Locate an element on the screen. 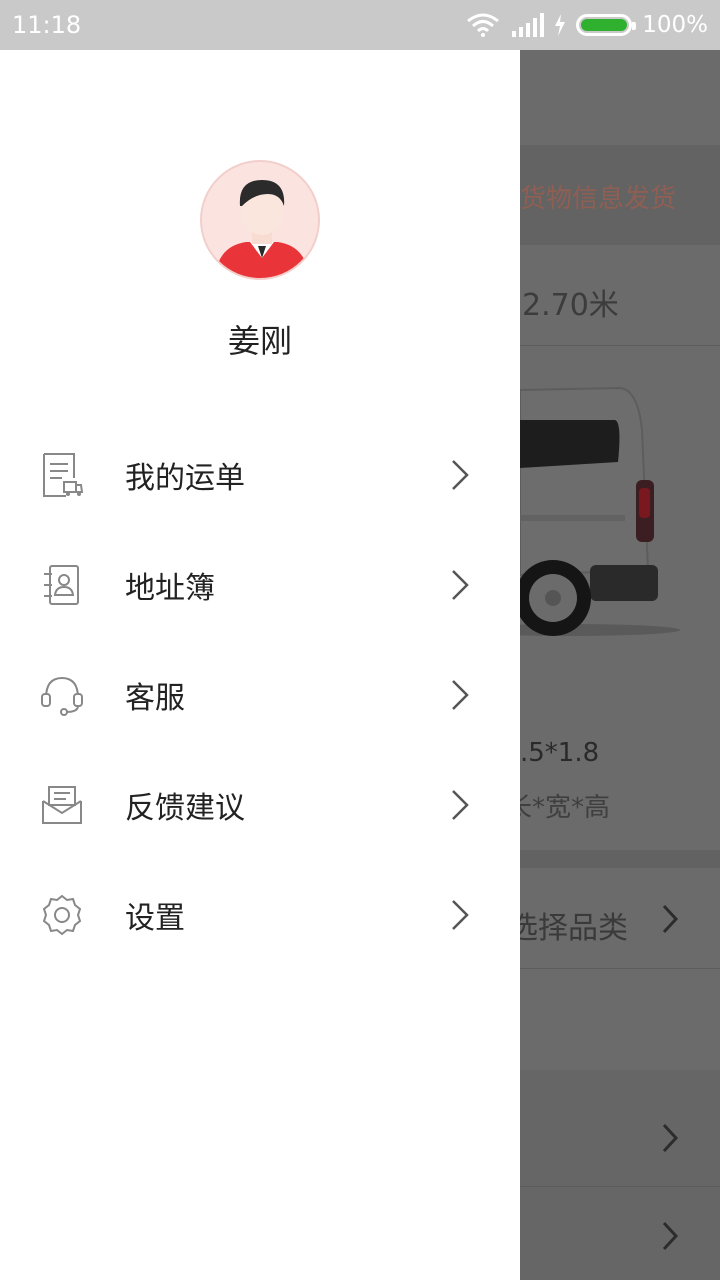 This screenshot has width=720, height=1280. battery-icon is located at coordinates (606, 25).